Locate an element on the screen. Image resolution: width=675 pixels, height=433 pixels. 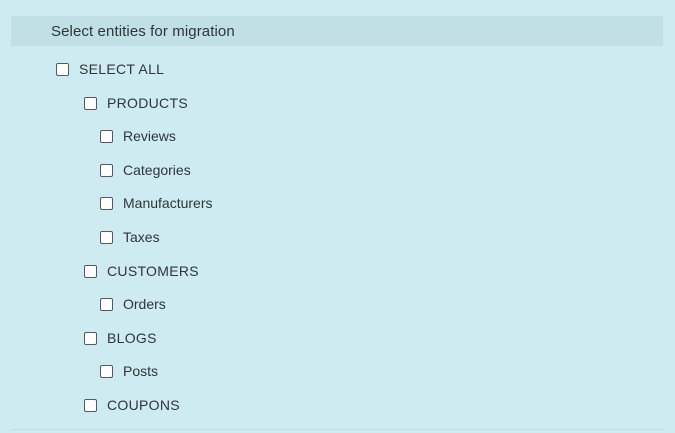
coupons-label: COUPONS is located at coordinates (143, 405).